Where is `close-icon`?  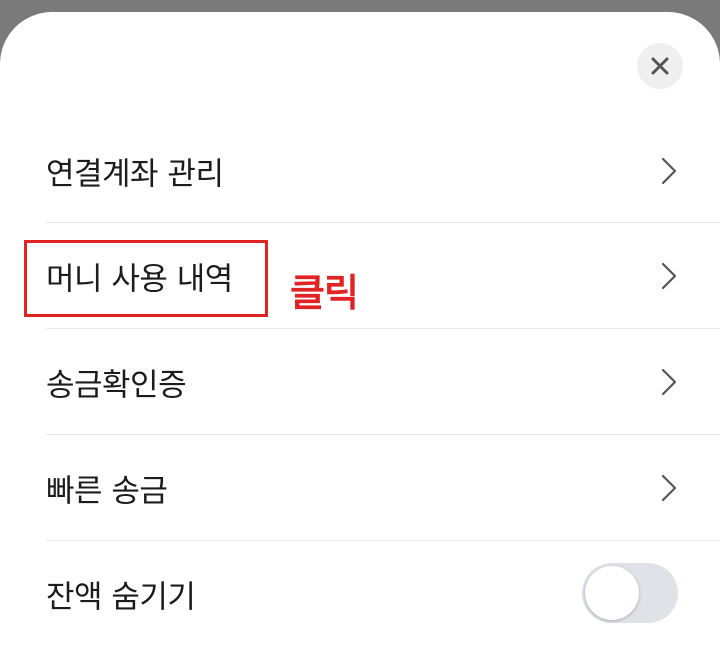 close-icon is located at coordinates (660, 66).